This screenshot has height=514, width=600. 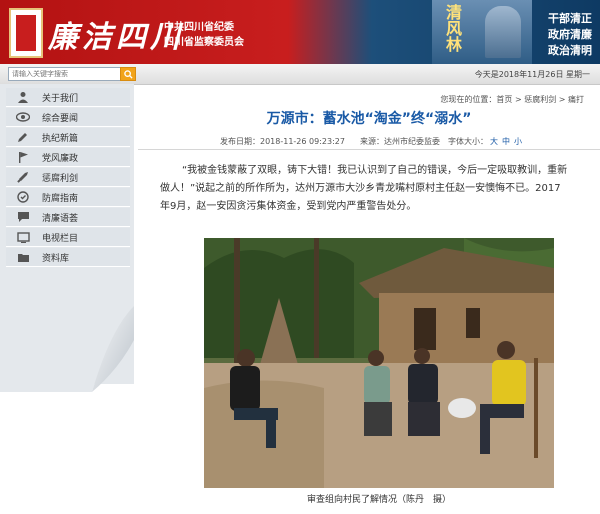 I want to click on sidebar-item-news: 综合要闻, so click(x=68, y=117).